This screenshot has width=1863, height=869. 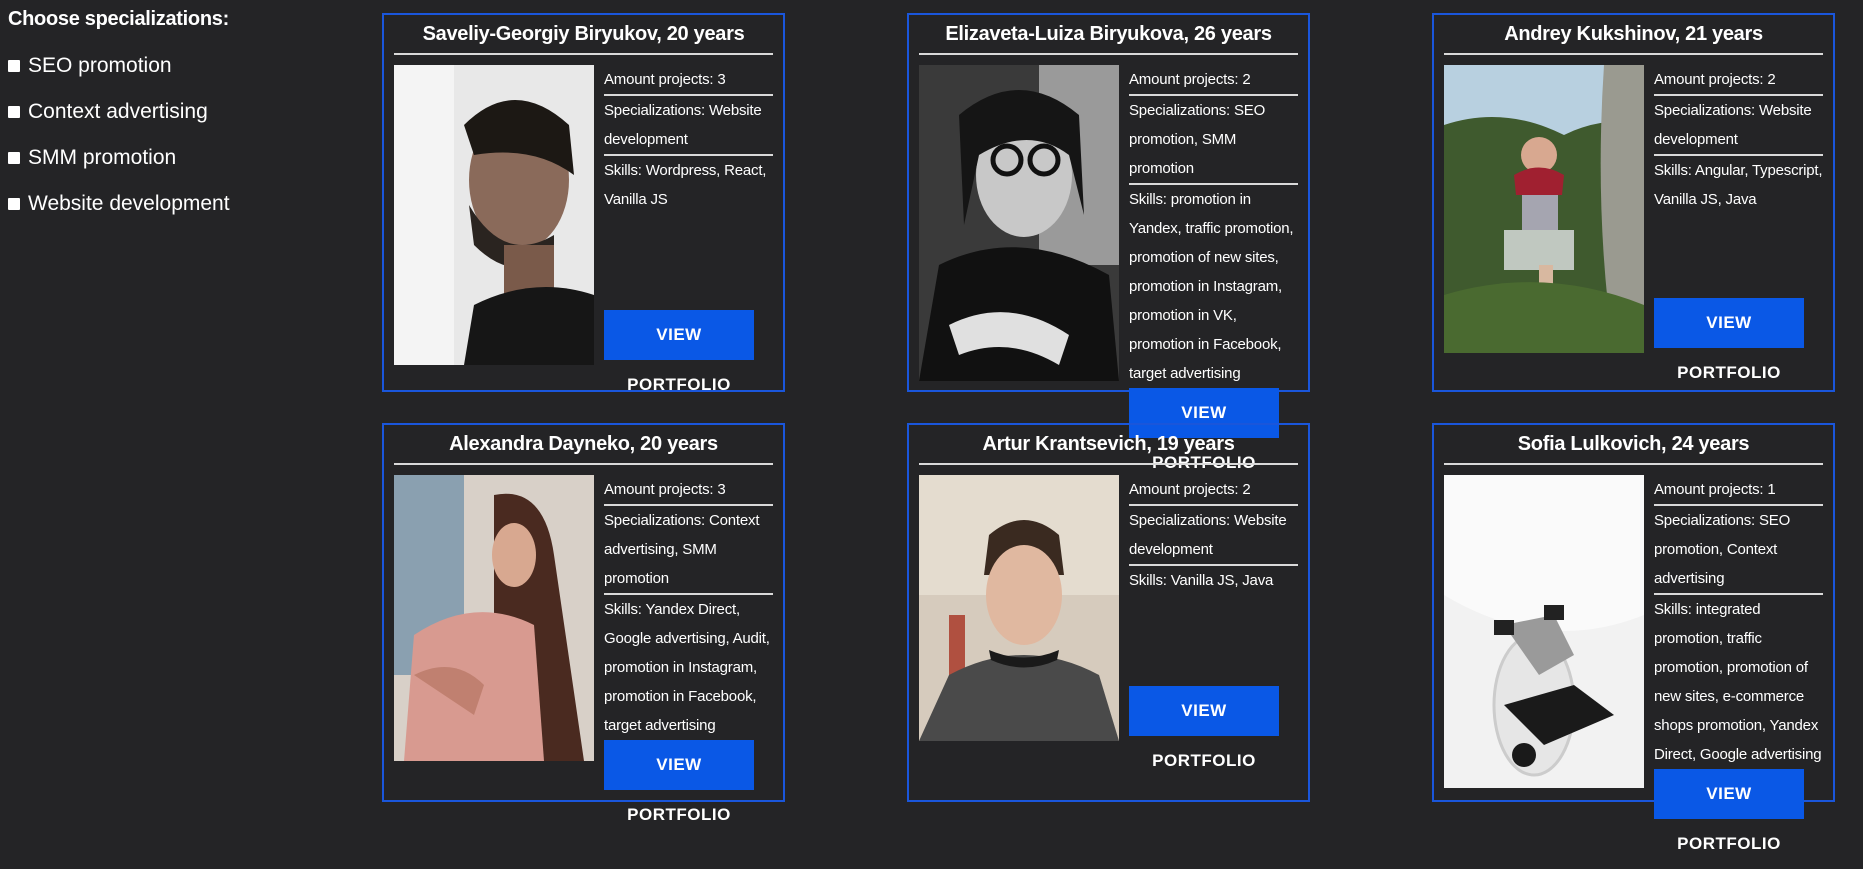 What do you see at coordinates (14, 158) in the screenshot?
I see `smm-checkbox` at bounding box center [14, 158].